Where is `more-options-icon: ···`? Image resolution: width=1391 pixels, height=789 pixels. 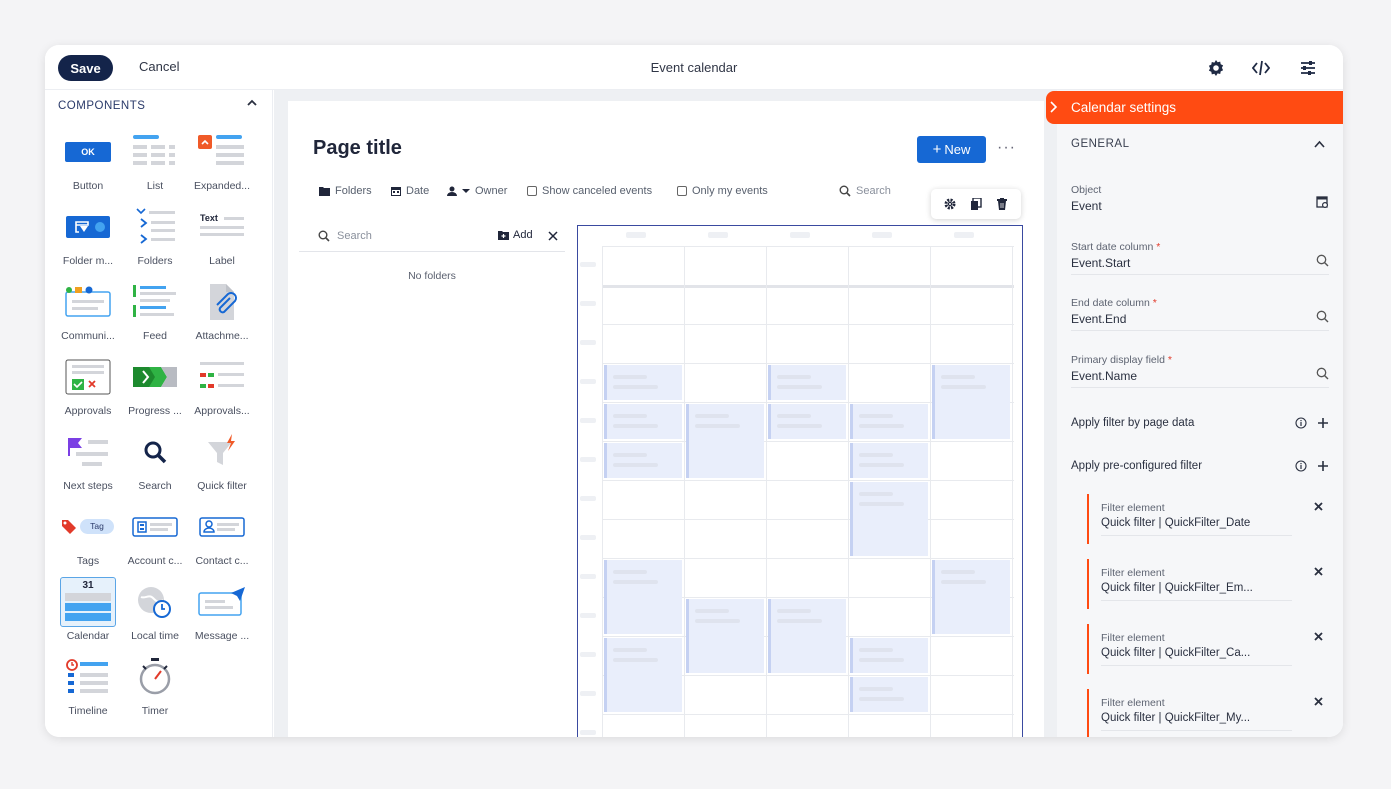 more-options-icon: ··· is located at coordinates (1006, 148).